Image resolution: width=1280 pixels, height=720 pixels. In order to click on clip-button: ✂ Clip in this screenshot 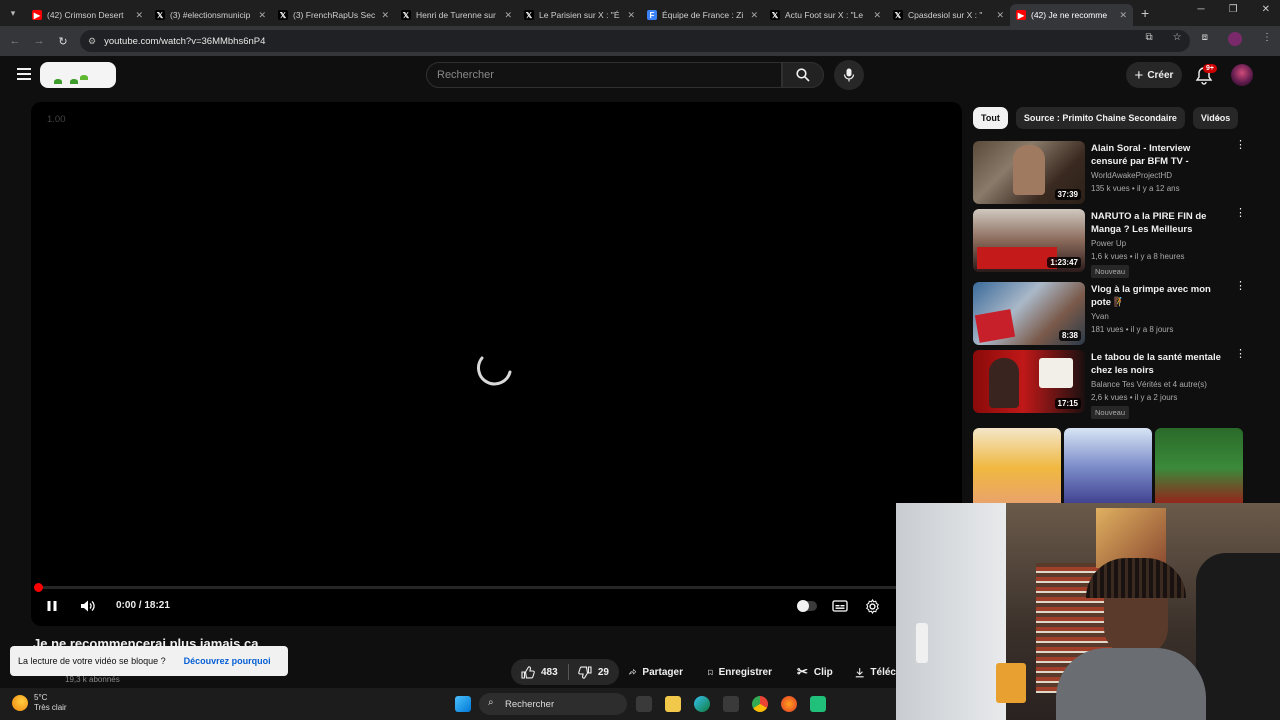, I will do `click(812, 672)`.